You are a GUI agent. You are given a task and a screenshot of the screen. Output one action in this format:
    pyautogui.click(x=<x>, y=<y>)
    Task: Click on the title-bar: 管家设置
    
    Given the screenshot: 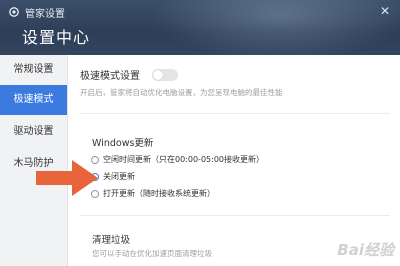 What is the action you would take?
    pyautogui.click(x=36, y=12)
    